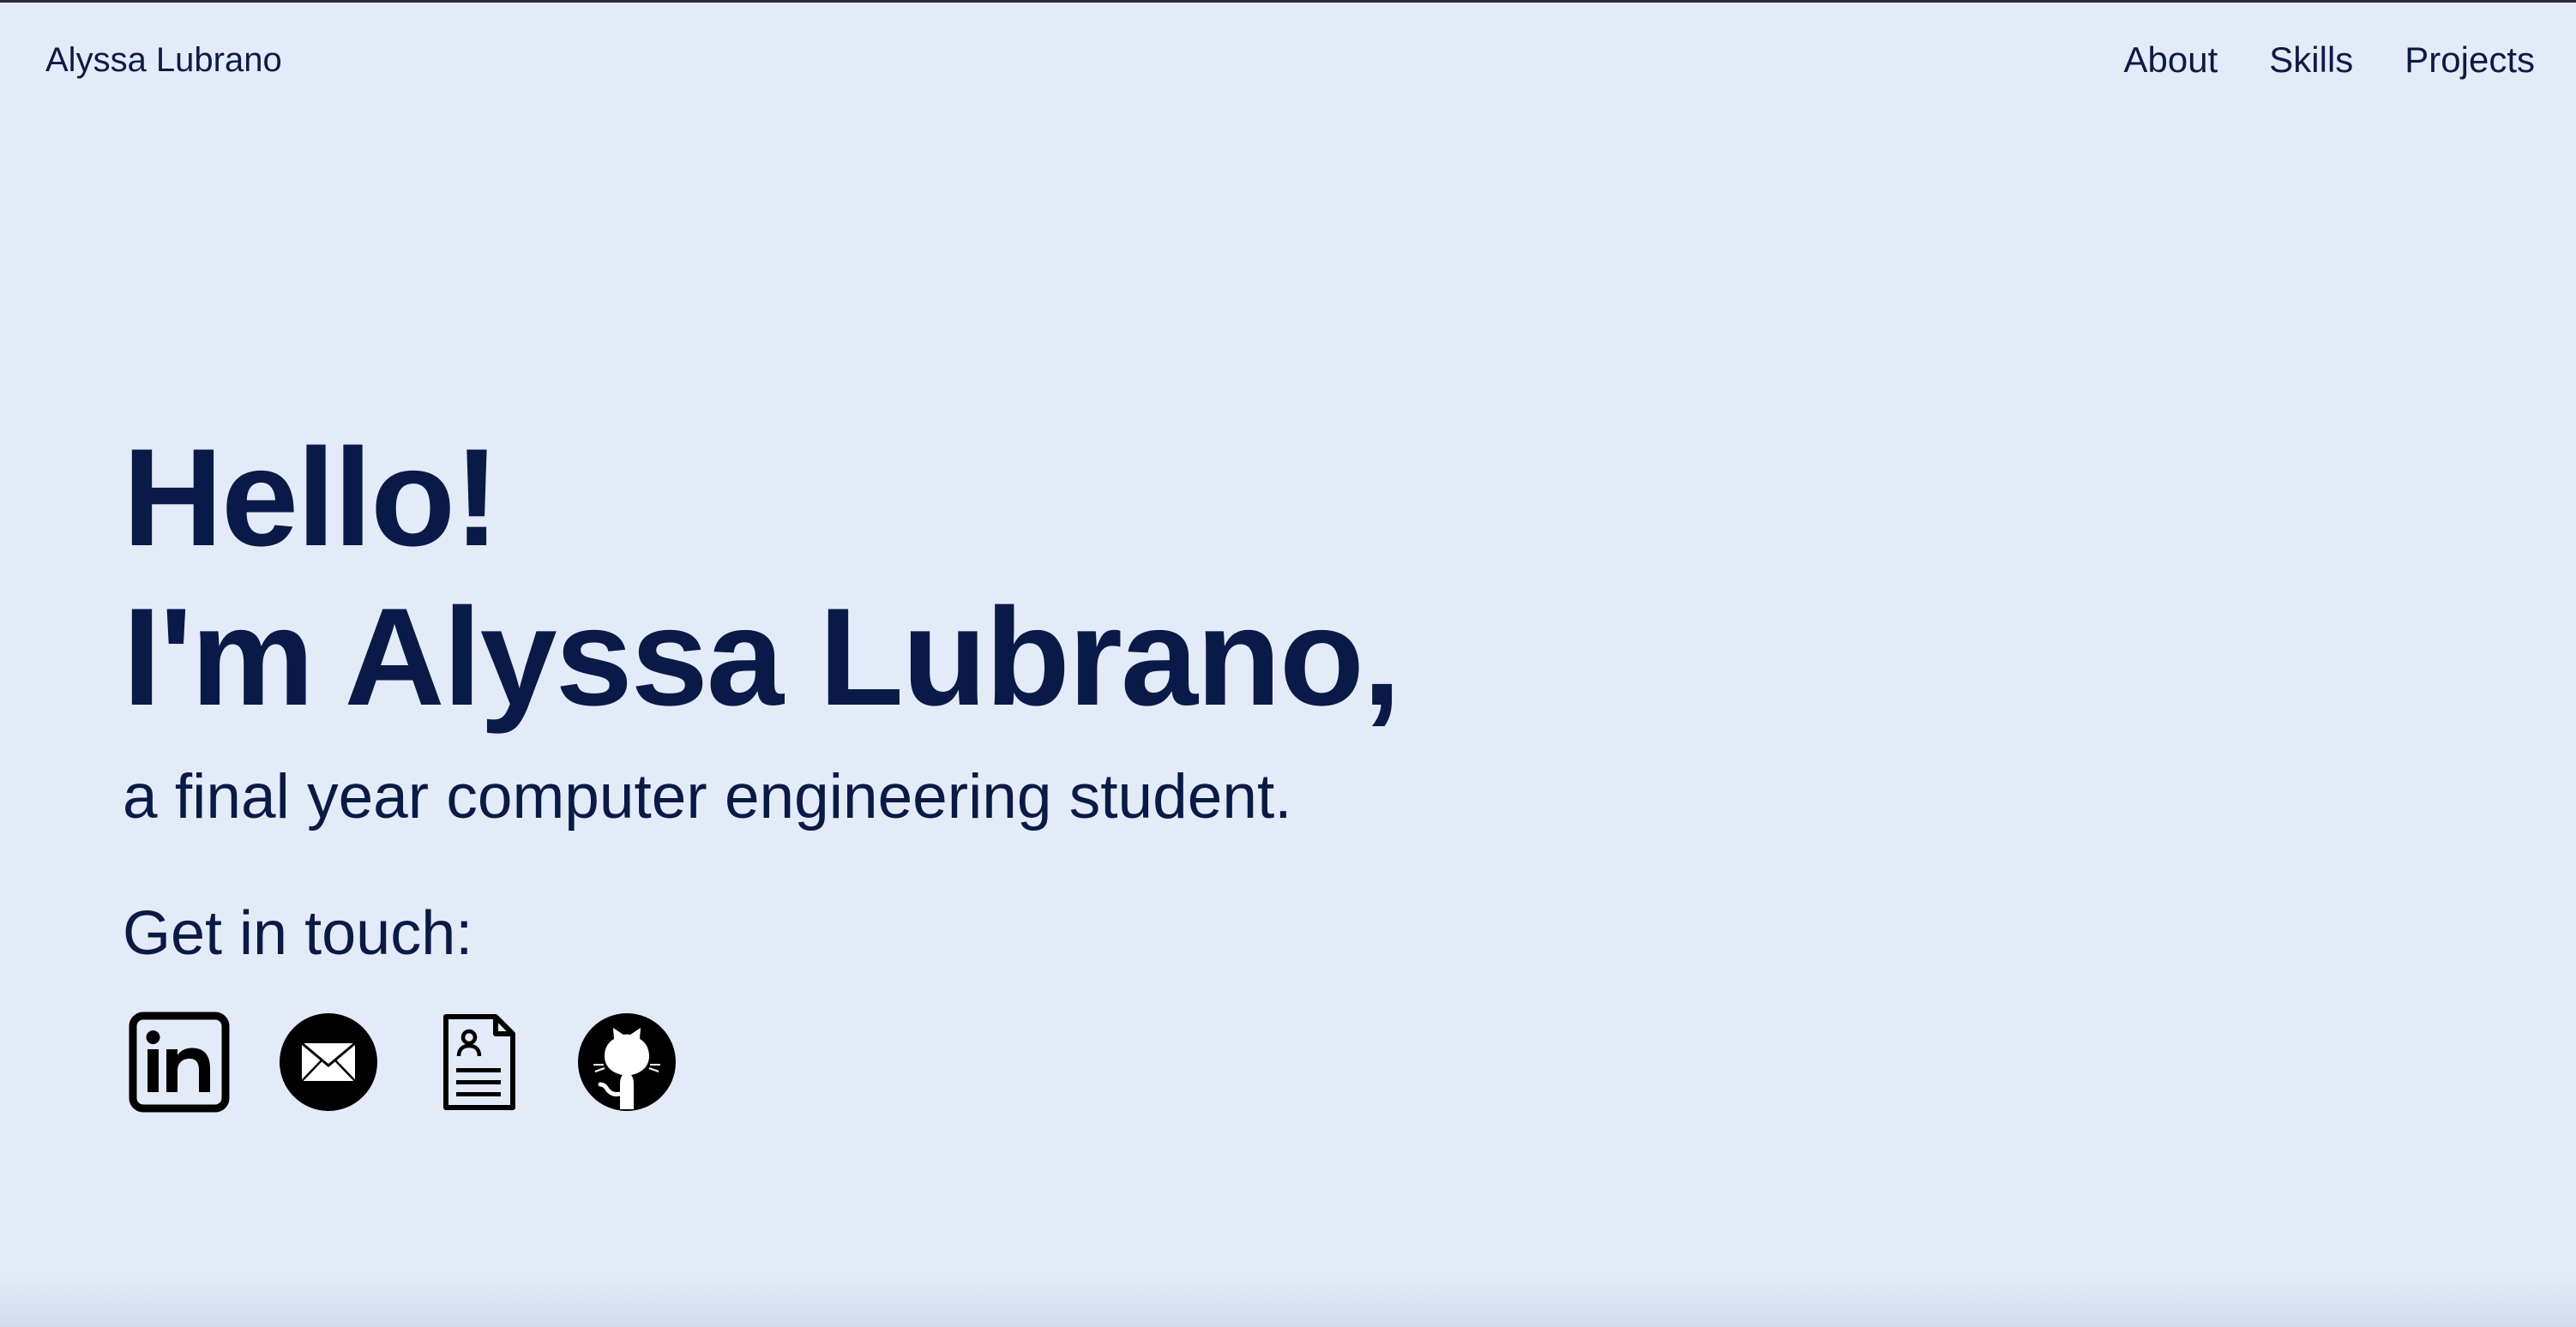 The width and height of the screenshot is (2576, 1327). I want to click on resume-icon, so click(479, 1062).